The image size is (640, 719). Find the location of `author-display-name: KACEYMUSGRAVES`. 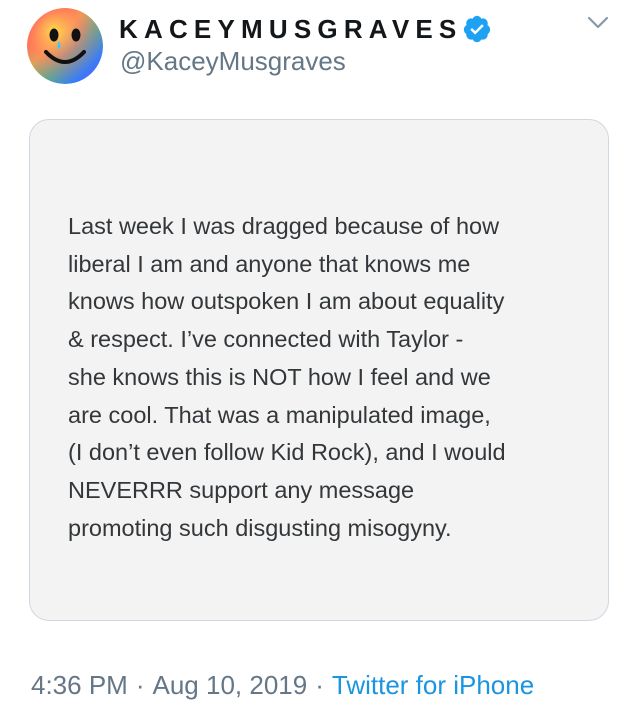

author-display-name: KACEYMUSGRAVES is located at coordinates (290, 29).